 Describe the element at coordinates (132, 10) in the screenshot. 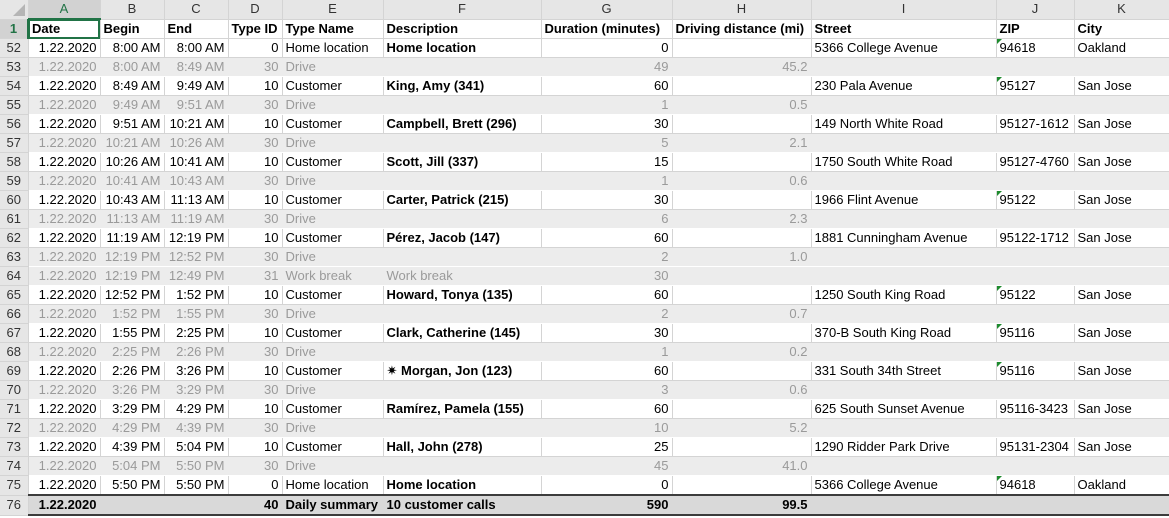

I see `column-header-b: B` at that location.